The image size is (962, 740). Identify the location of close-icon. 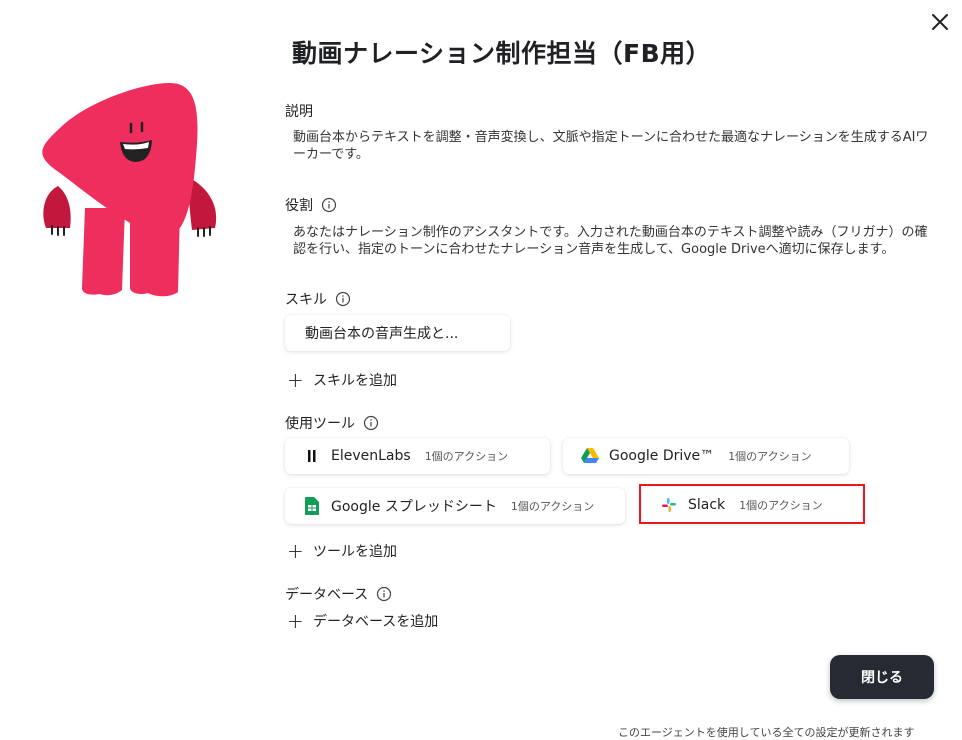
(940, 22).